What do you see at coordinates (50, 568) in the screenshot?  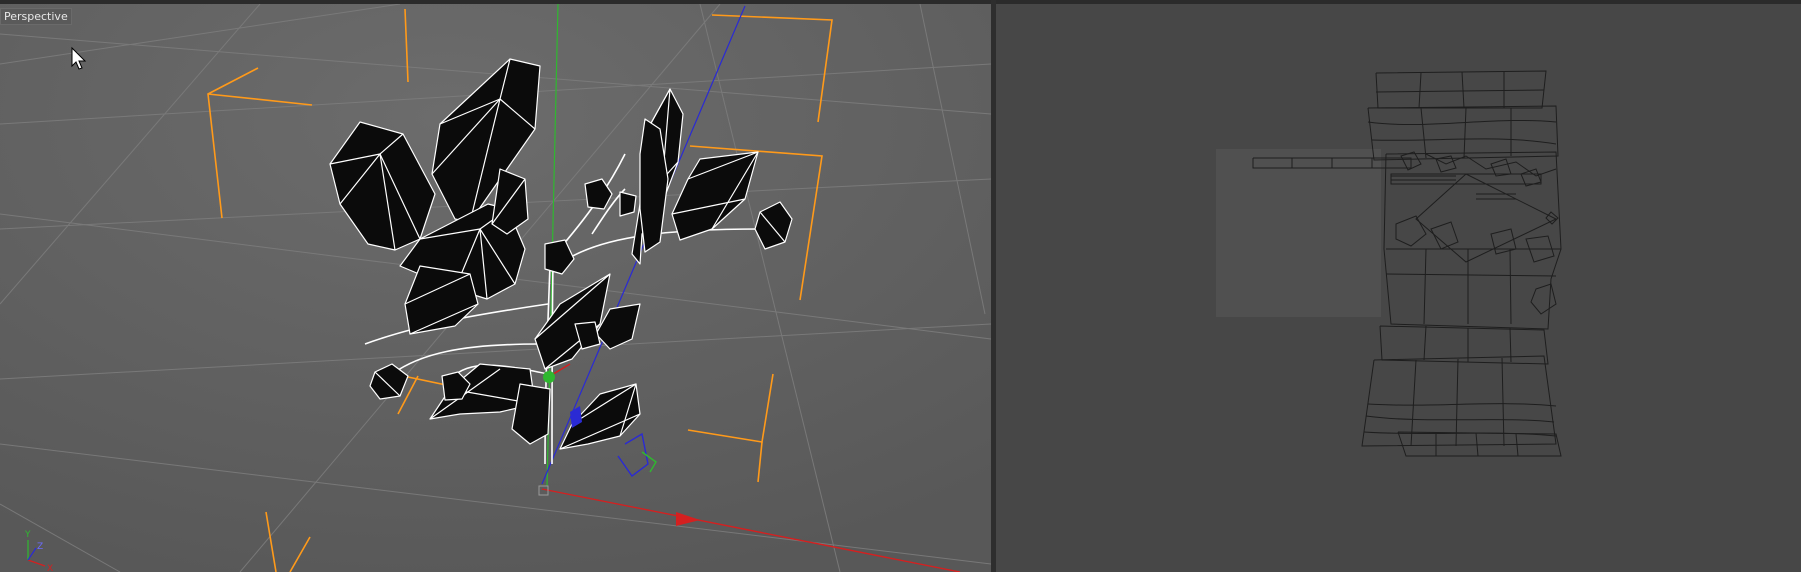 I see `axis-x-label: X` at bounding box center [50, 568].